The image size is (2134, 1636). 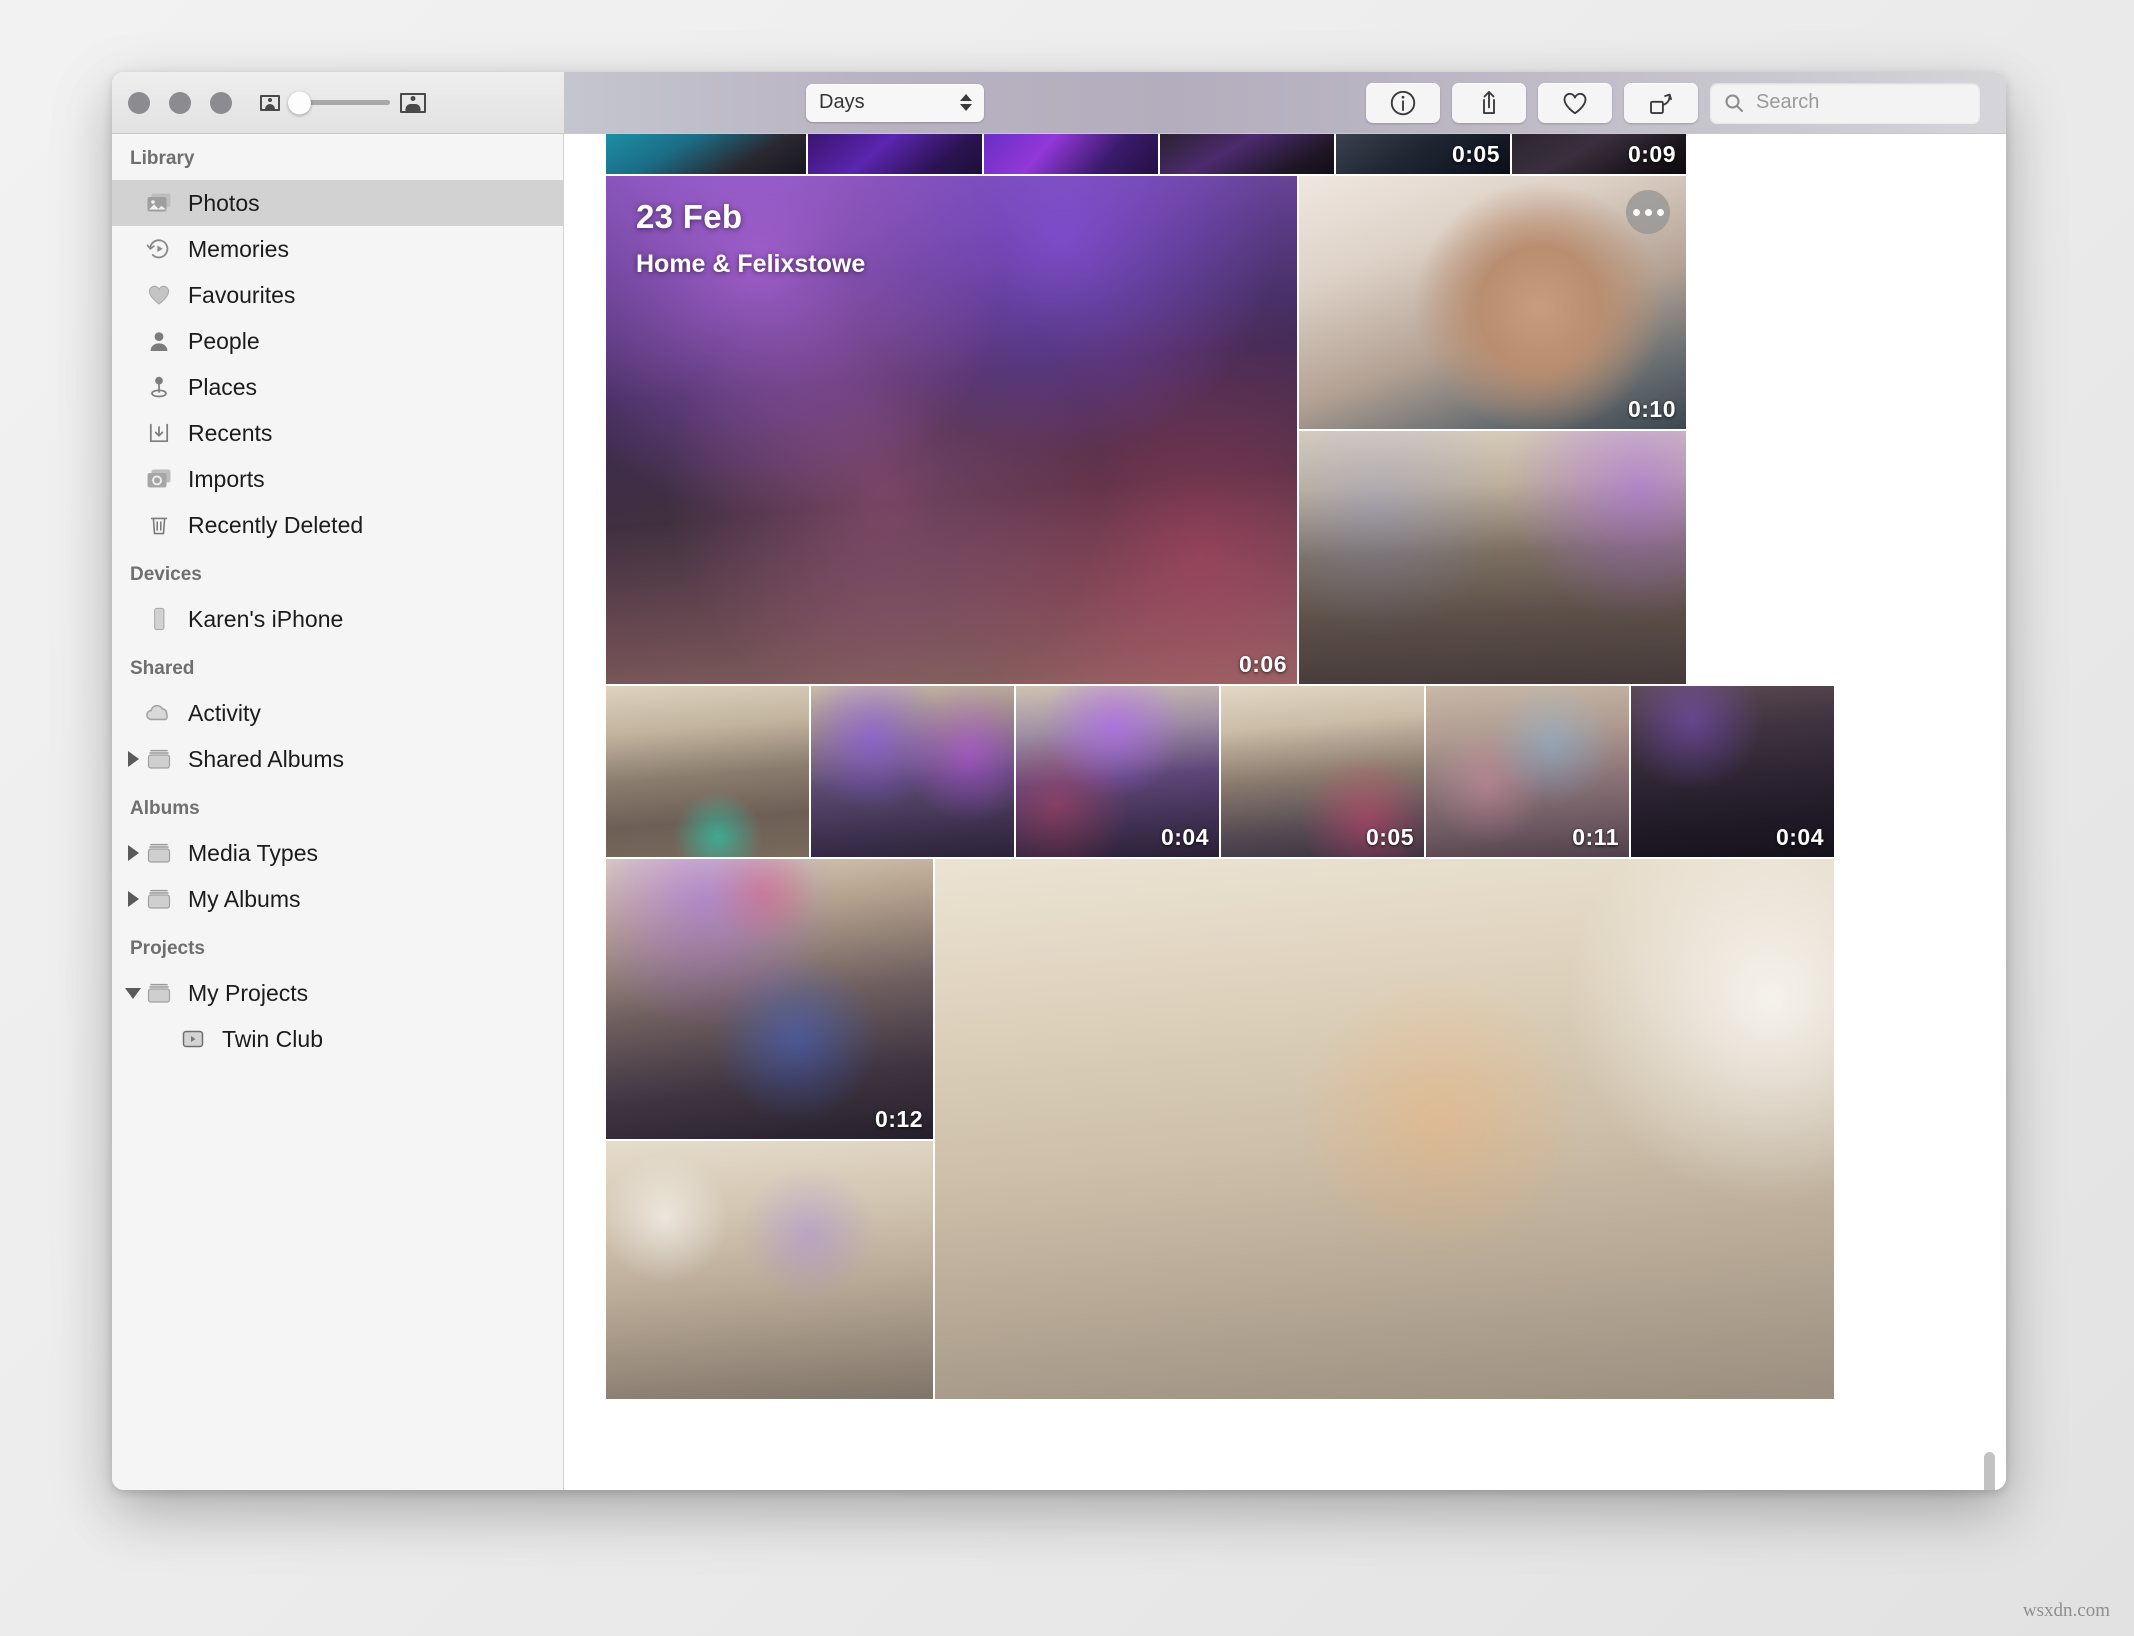 I want to click on sidebar-item-karens-iphone: Karen's iPhone, so click(x=337, y=619).